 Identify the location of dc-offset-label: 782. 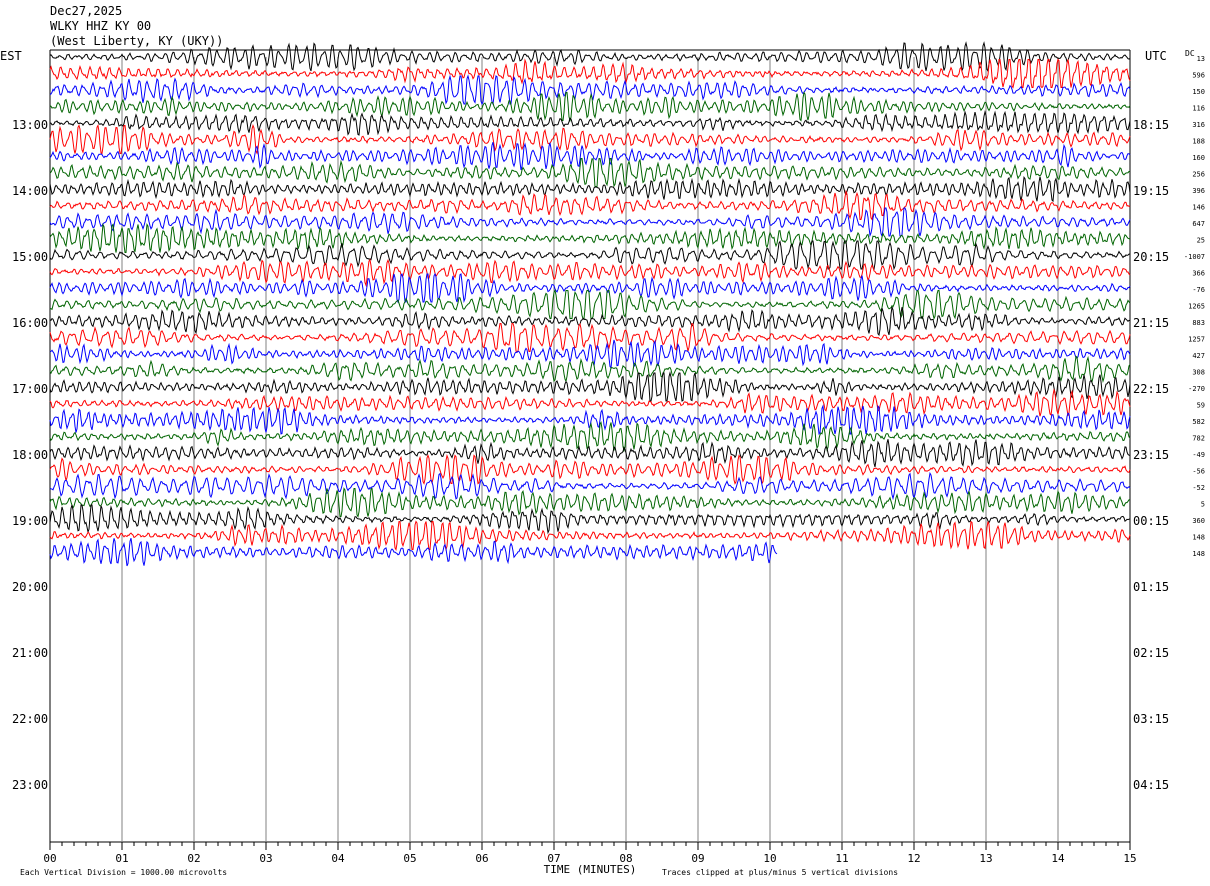
(1198, 439).